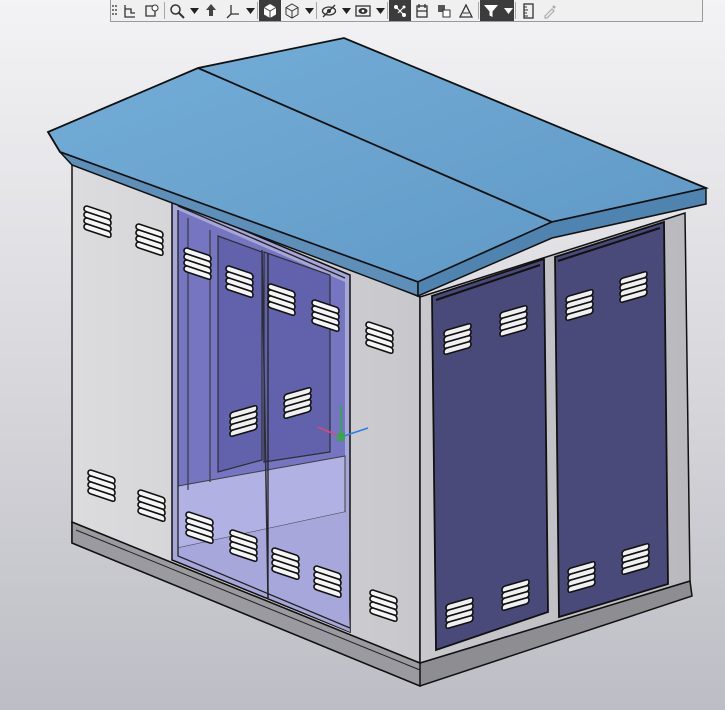 The width and height of the screenshot is (725, 710). Describe the element at coordinates (250, 10) in the screenshot. I see `pan-dropdown-icon` at that location.